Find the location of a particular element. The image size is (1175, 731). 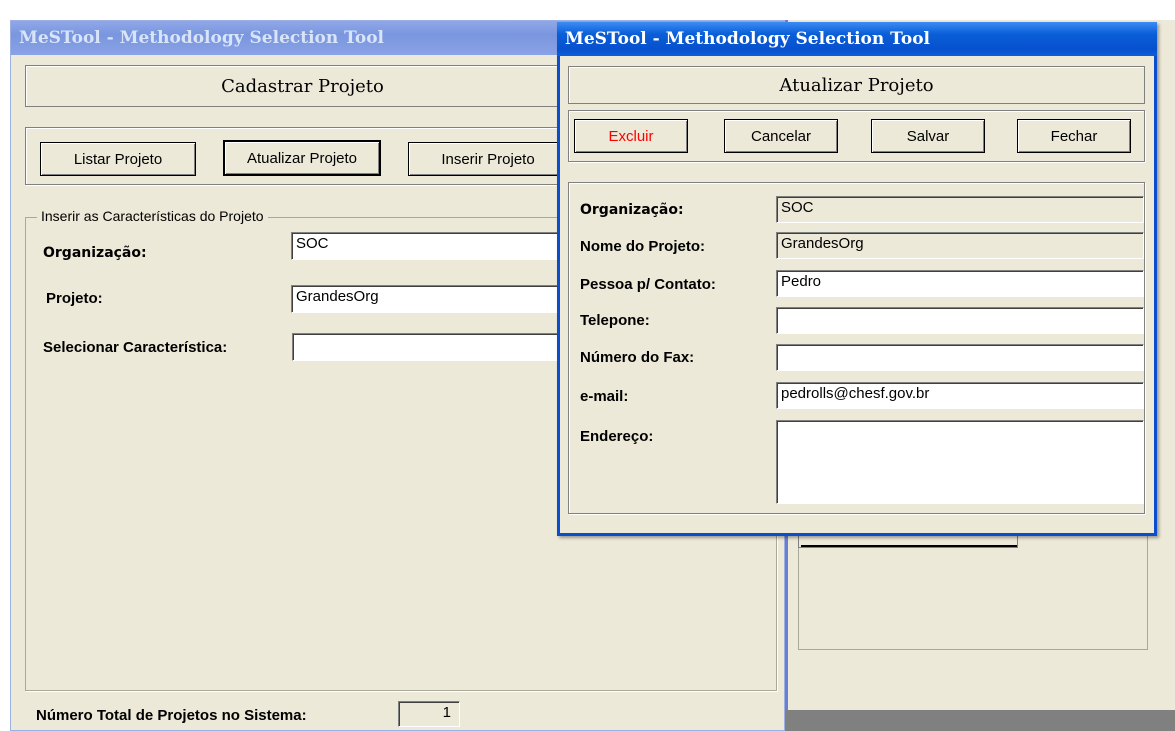

listar-projeto-label: Listar Projeto is located at coordinates (118, 159).